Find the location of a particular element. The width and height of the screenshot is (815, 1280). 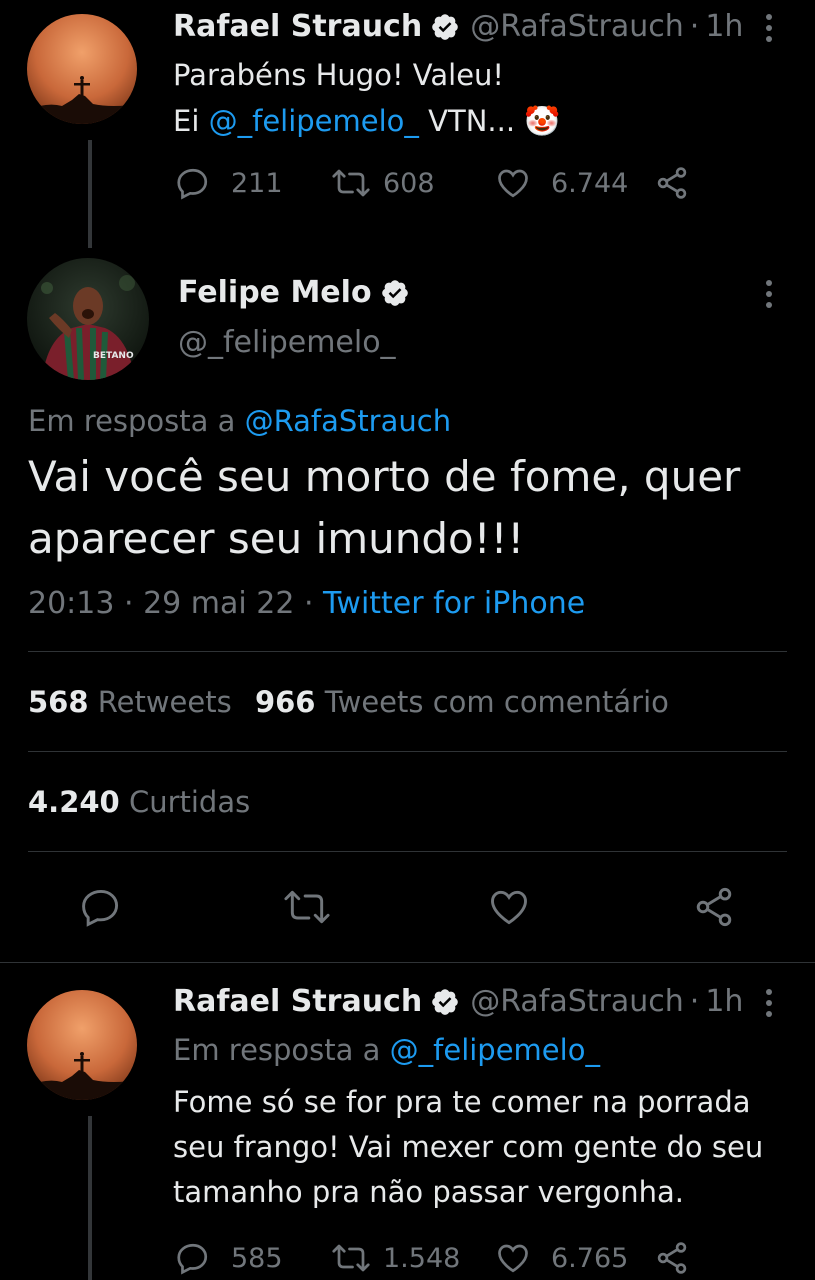

reply-button: 211 is located at coordinates (229, 183).